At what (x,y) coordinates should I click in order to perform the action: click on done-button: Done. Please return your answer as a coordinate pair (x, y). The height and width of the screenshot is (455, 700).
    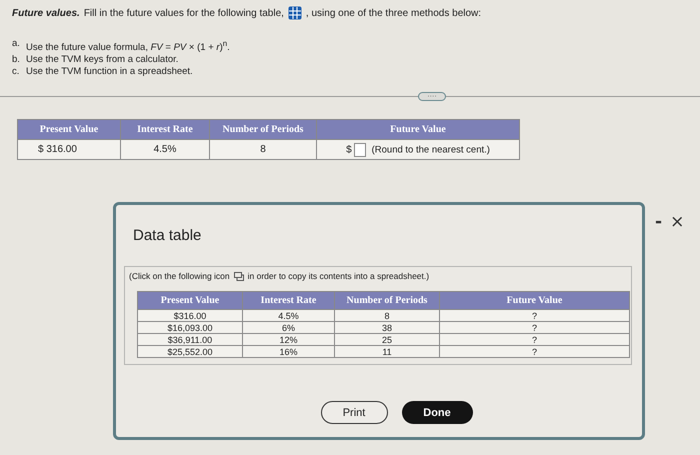
    Looking at the image, I should click on (437, 412).